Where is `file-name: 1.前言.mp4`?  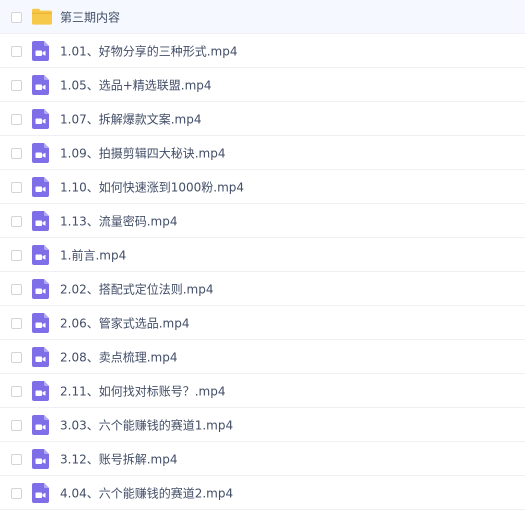 file-name: 1.前言.mp4 is located at coordinates (93, 255).